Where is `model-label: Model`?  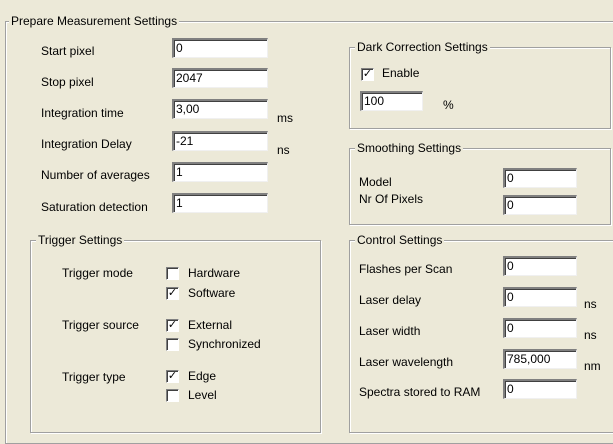
model-label: Model is located at coordinates (375, 182).